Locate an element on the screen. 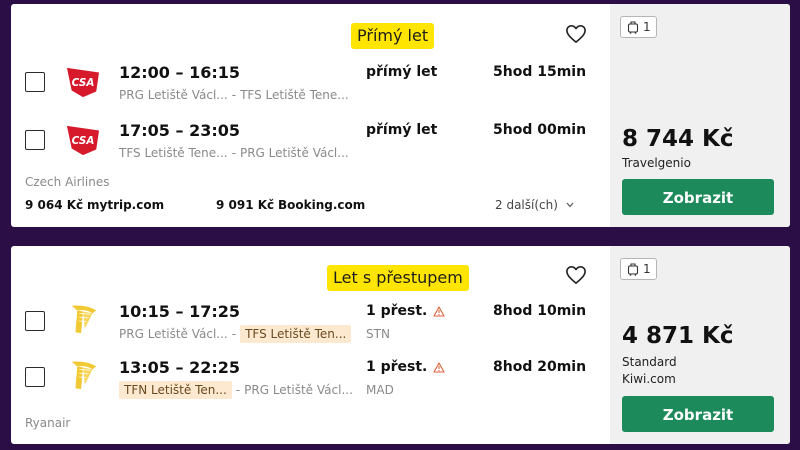 The width and height of the screenshot is (800, 450). price-provider: Travelgenio is located at coordinates (656, 163).